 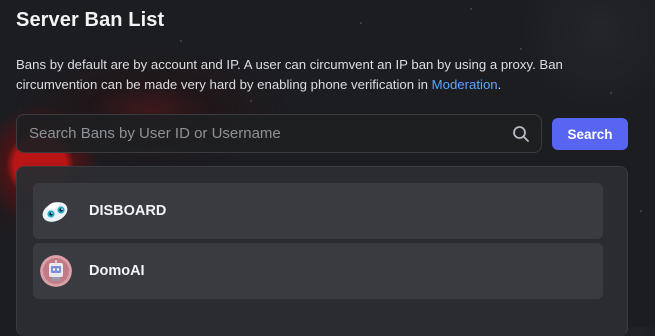 What do you see at coordinates (318, 211) in the screenshot?
I see `ban-list-item: DISBOARD` at bounding box center [318, 211].